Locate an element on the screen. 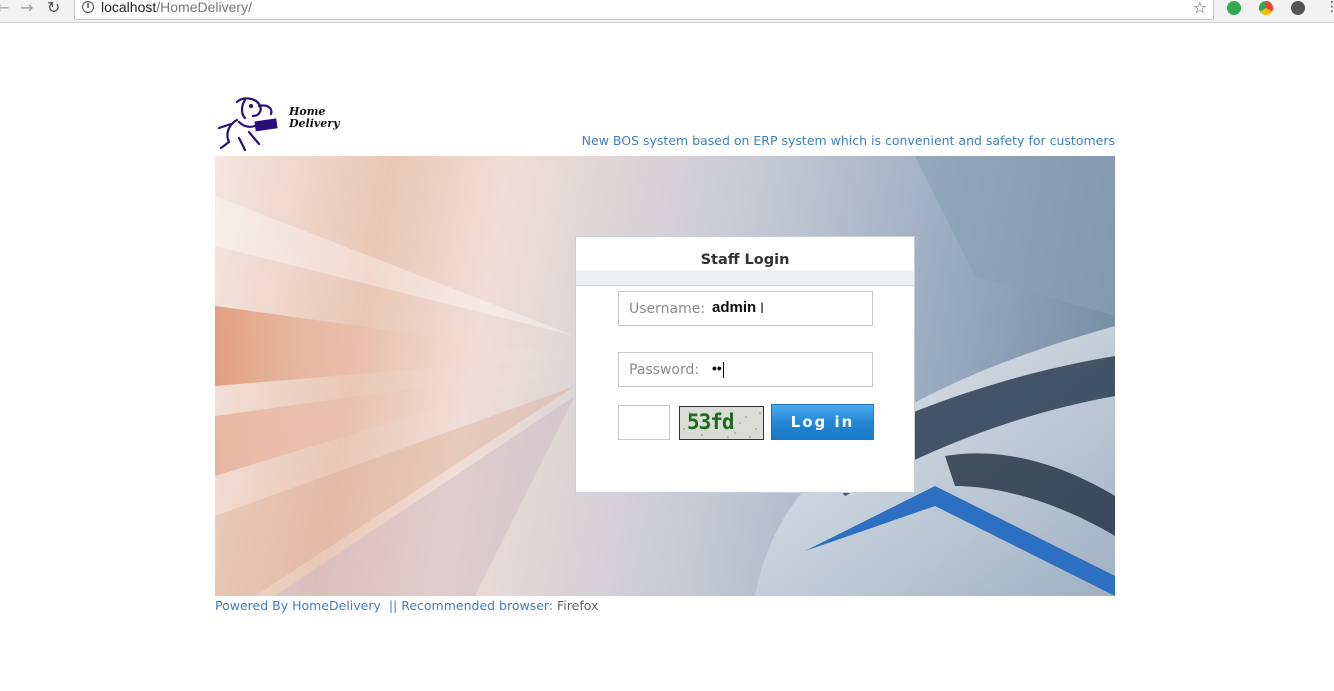 This screenshot has width=1334, height=691. site-info-icon: i is located at coordinates (88, 7).